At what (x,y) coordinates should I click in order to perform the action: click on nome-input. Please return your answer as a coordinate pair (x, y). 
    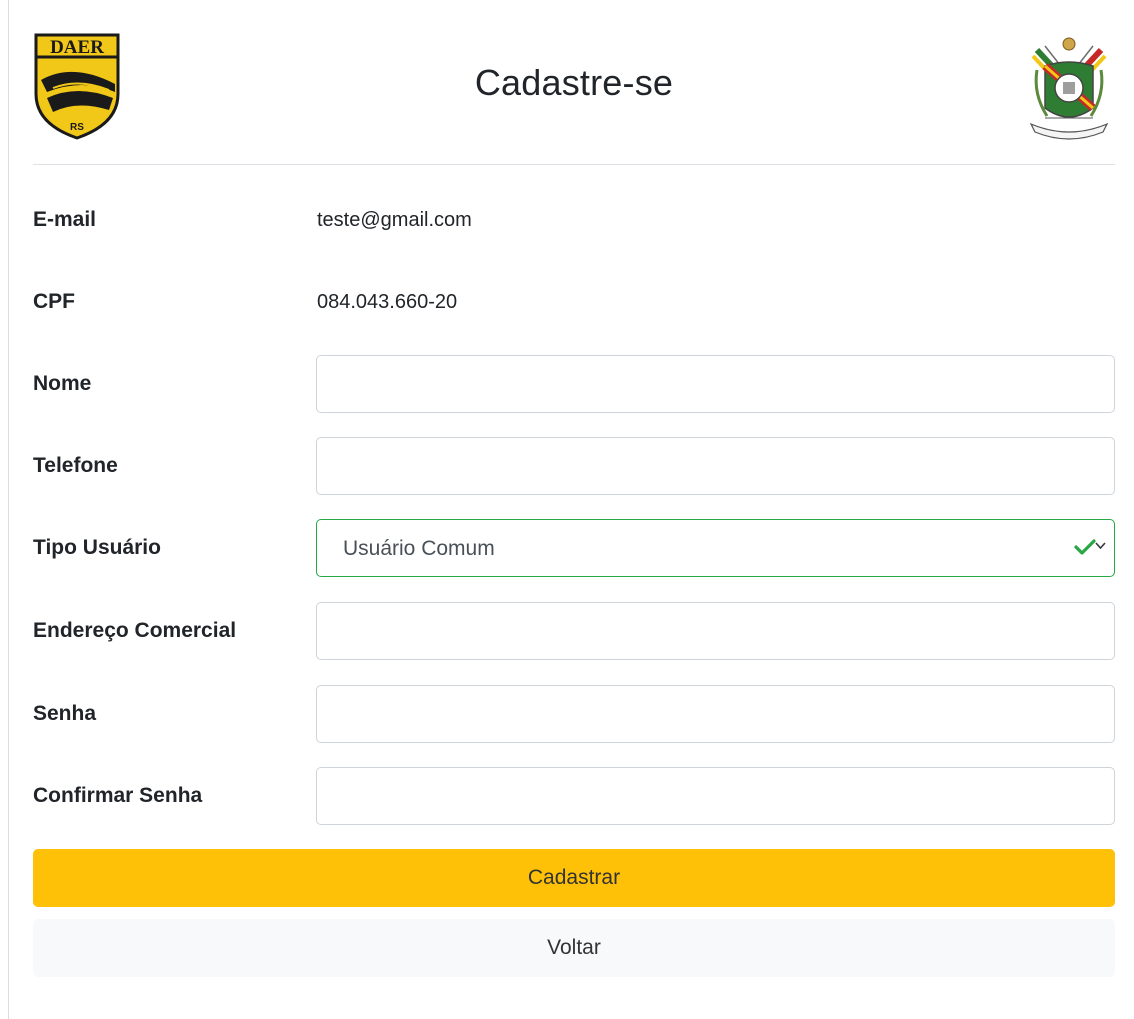
    Looking at the image, I should click on (715, 384).